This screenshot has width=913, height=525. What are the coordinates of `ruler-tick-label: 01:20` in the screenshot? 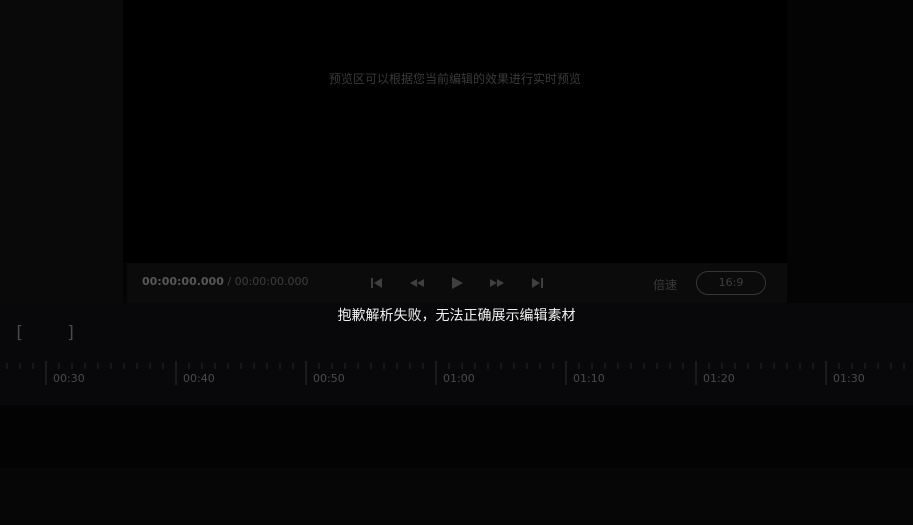 It's located at (719, 378).